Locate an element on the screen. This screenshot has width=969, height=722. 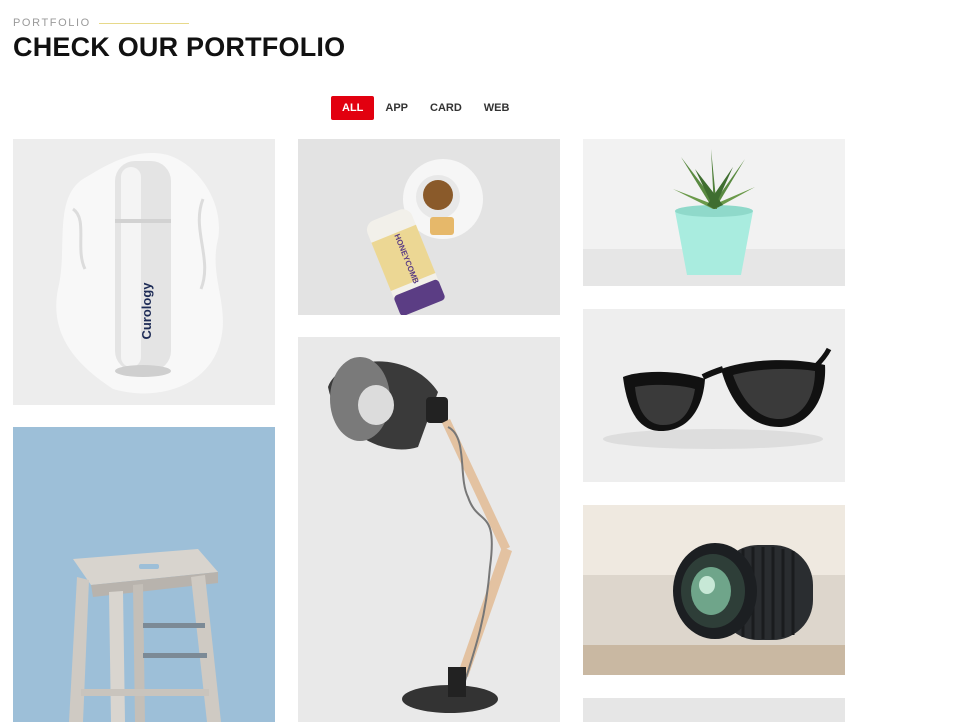
honey-tea-image: HONEYCOMB is located at coordinates (429, 227).